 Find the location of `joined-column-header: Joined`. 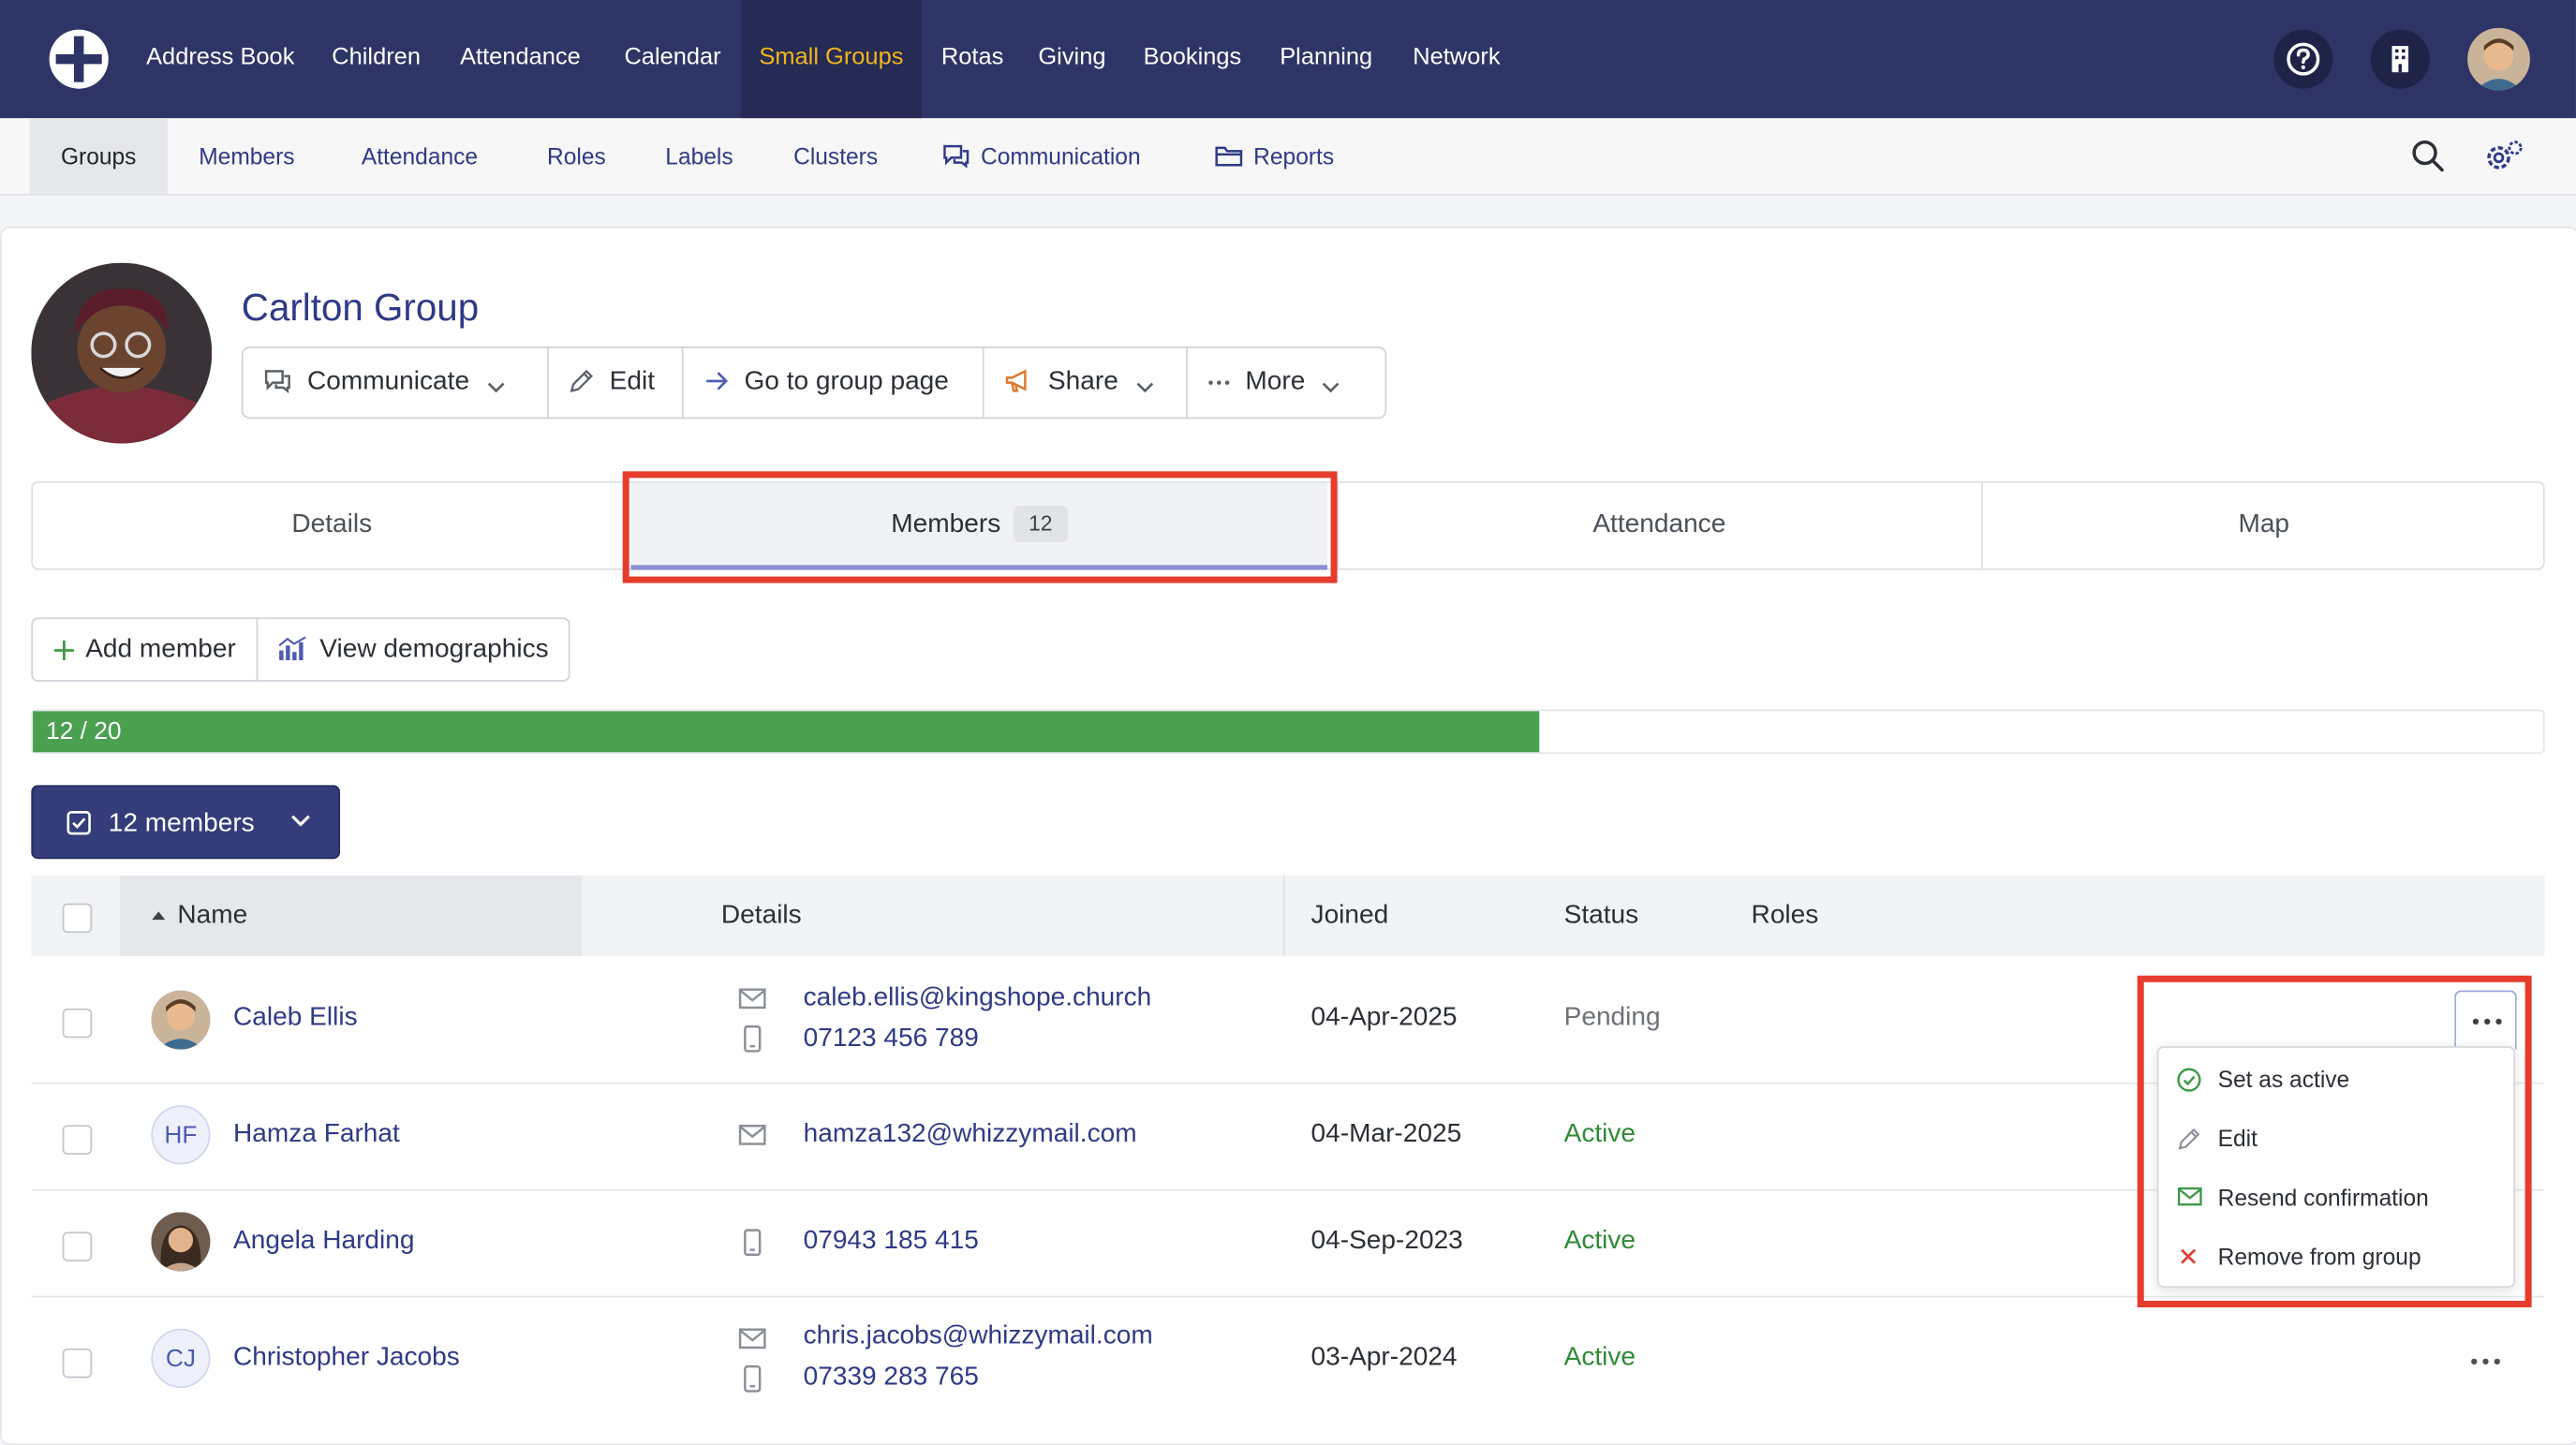

joined-column-header: Joined is located at coordinates (1350, 916).